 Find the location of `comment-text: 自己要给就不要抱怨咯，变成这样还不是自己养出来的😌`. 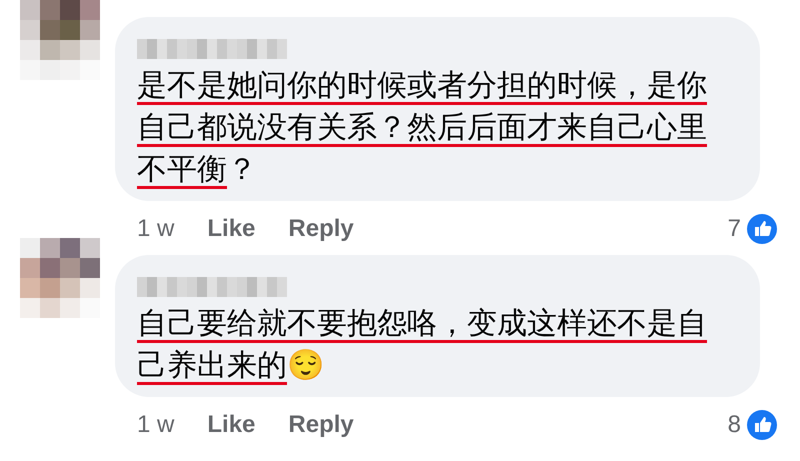

comment-text: 自己要给就不要抱怨咯，变成这样还不是自己养出来的😌 is located at coordinates (422, 345).